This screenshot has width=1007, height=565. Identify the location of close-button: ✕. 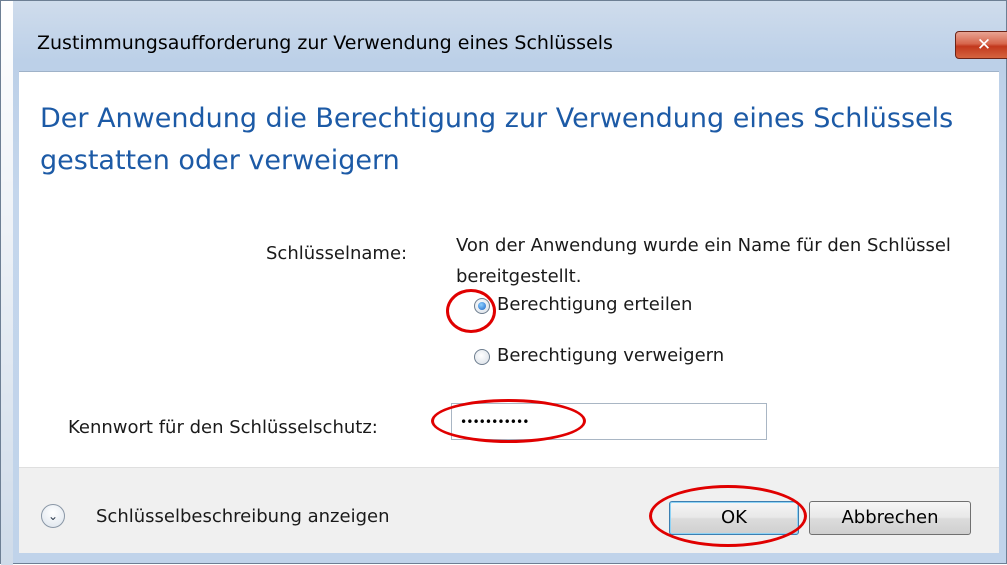
(981, 45).